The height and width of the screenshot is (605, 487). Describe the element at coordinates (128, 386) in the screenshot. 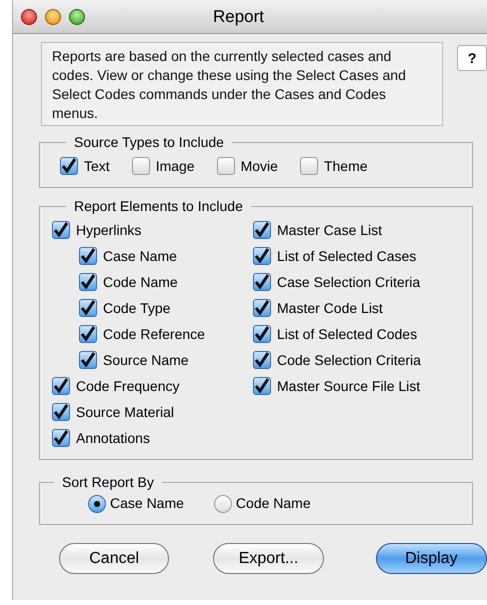

I see `checkbox-label: Code Frequency` at that location.